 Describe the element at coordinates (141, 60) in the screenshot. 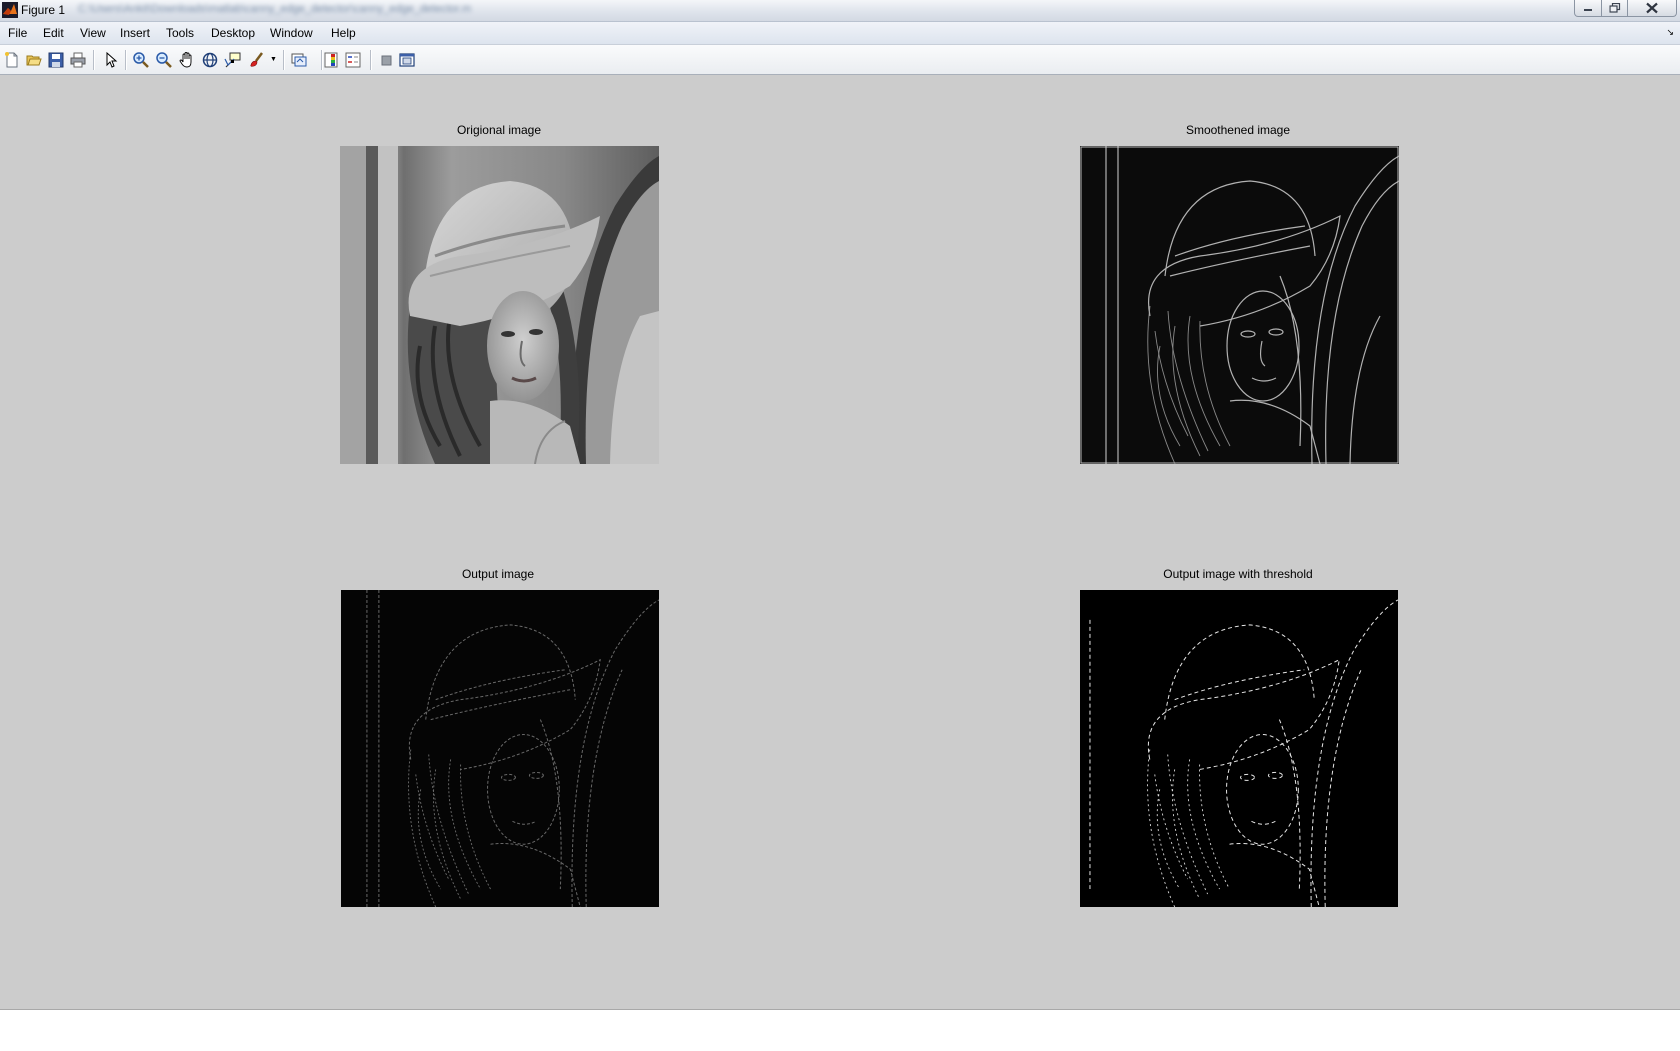

I see `zoom-in-icon` at that location.